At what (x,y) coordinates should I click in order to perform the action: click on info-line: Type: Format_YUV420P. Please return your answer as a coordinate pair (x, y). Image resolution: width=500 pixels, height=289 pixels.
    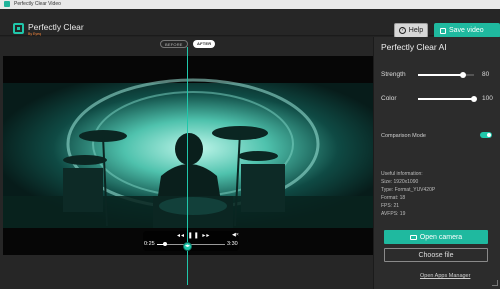
    Looking at the image, I should click on (408, 190).